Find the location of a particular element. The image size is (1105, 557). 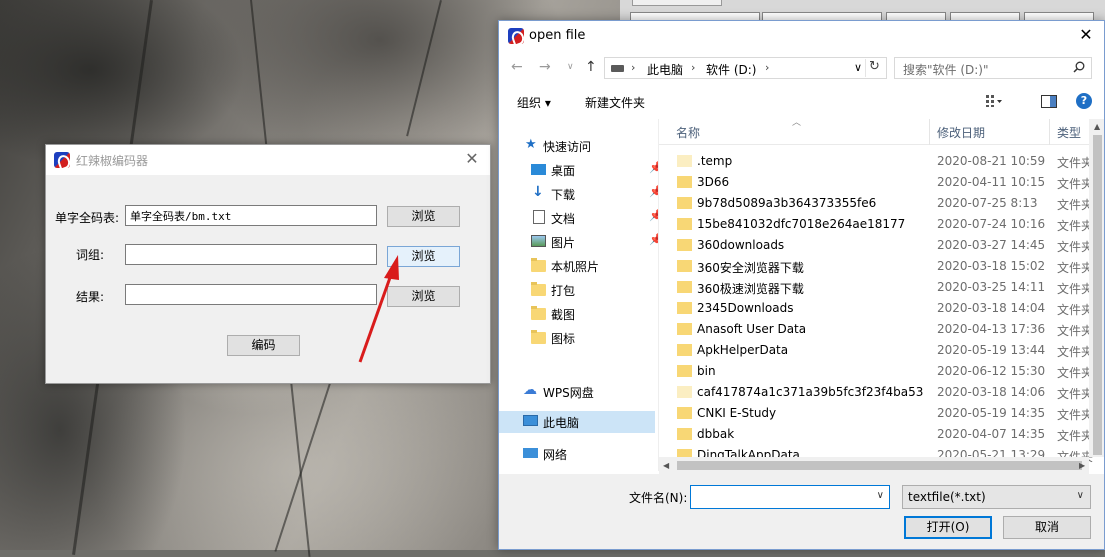

file-row: bin 2020-06-12 15:30 文件夹 is located at coordinates (876, 371).